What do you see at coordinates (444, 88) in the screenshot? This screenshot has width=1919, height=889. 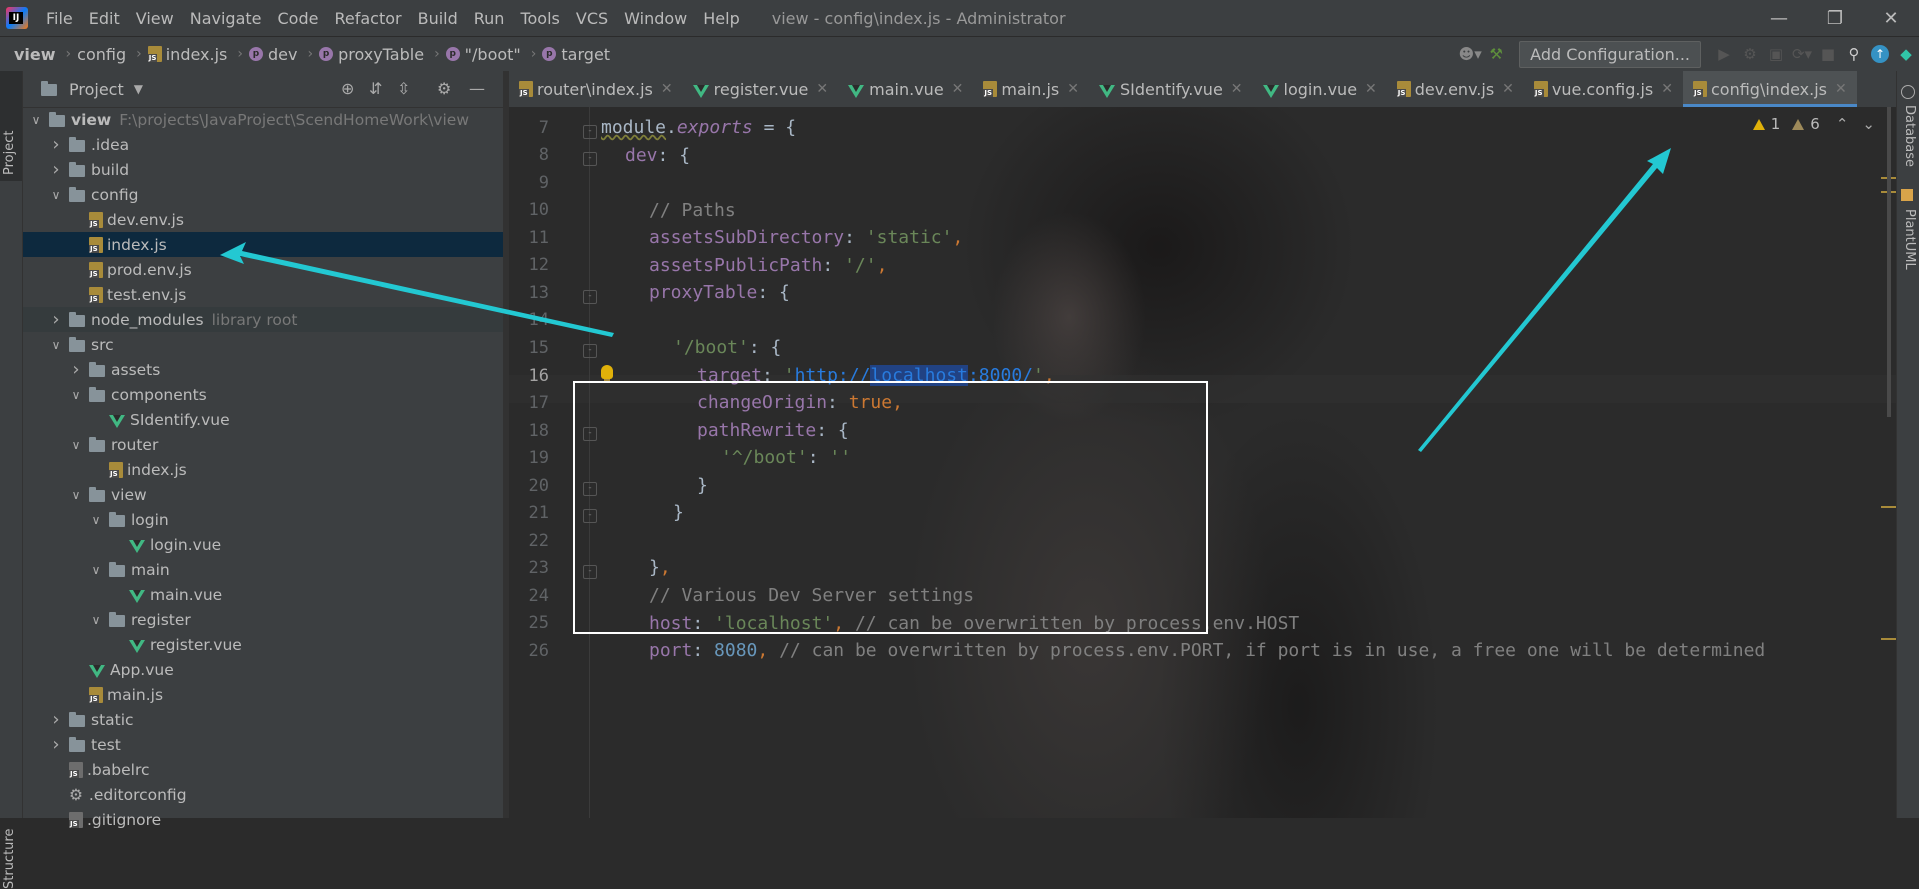 I see `gear-icon: ⚙` at bounding box center [444, 88].